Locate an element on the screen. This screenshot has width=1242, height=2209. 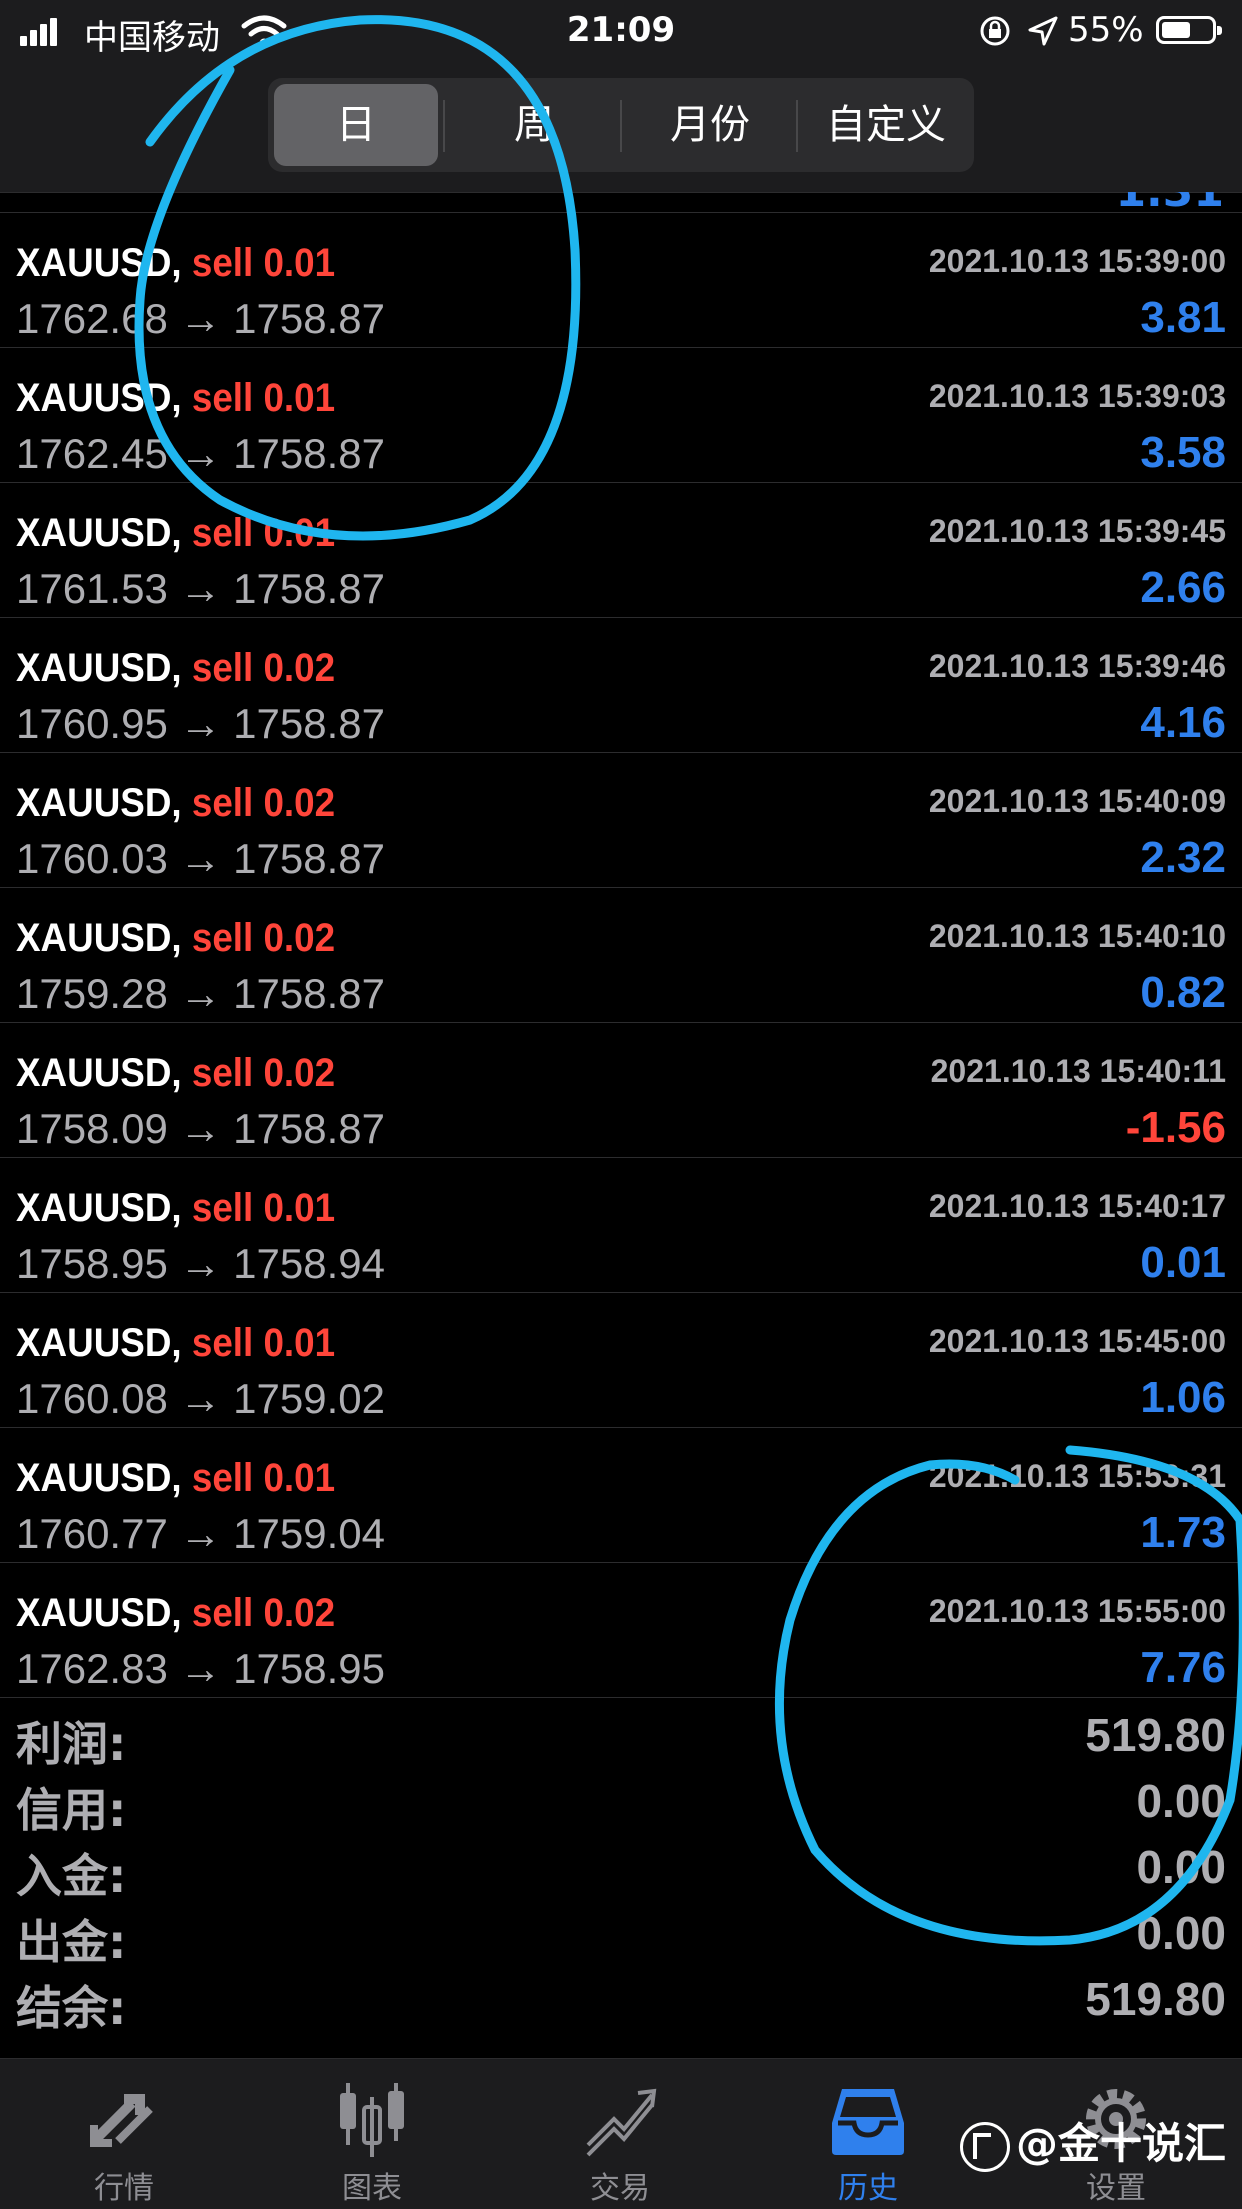
close-price: 1758.95 is located at coordinates (309, 1668).